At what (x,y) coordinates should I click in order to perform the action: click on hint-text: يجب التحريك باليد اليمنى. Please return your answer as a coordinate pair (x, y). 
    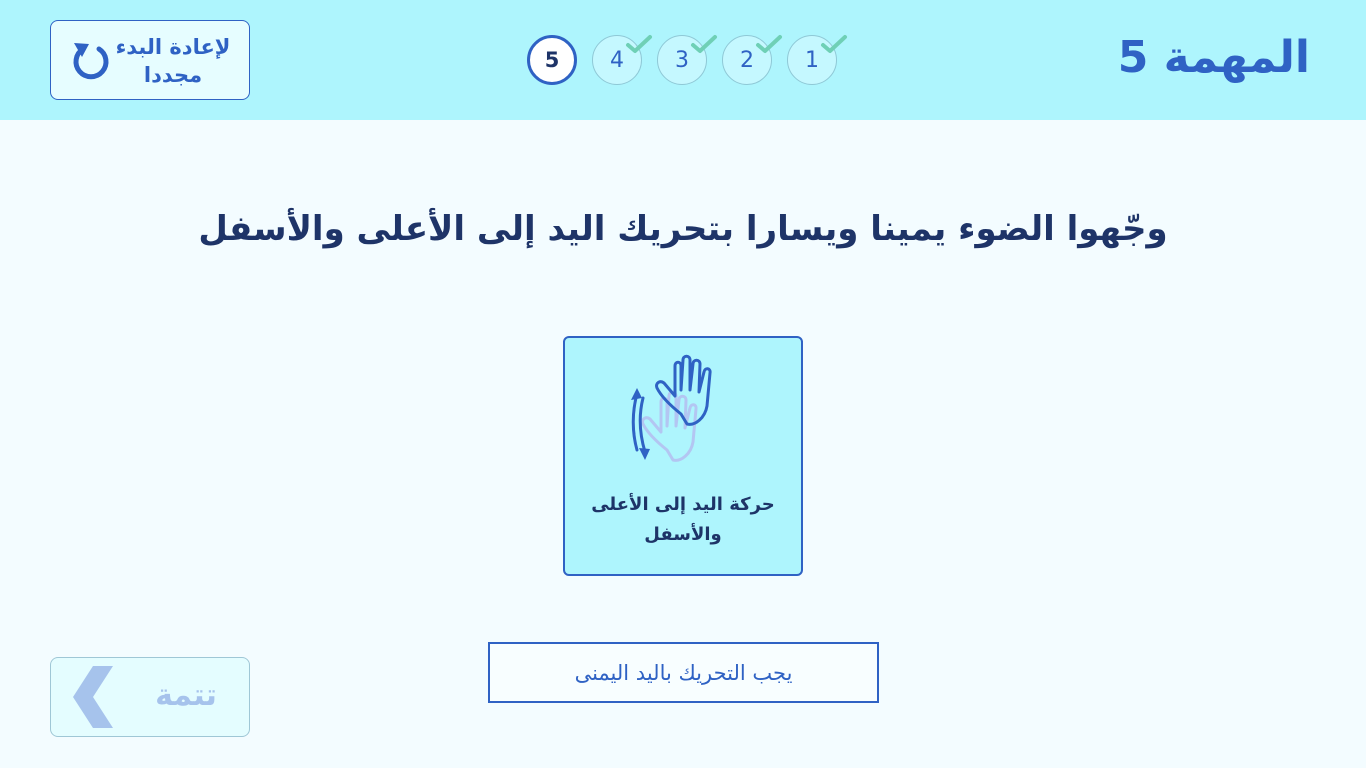
    Looking at the image, I should click on (683, 672).